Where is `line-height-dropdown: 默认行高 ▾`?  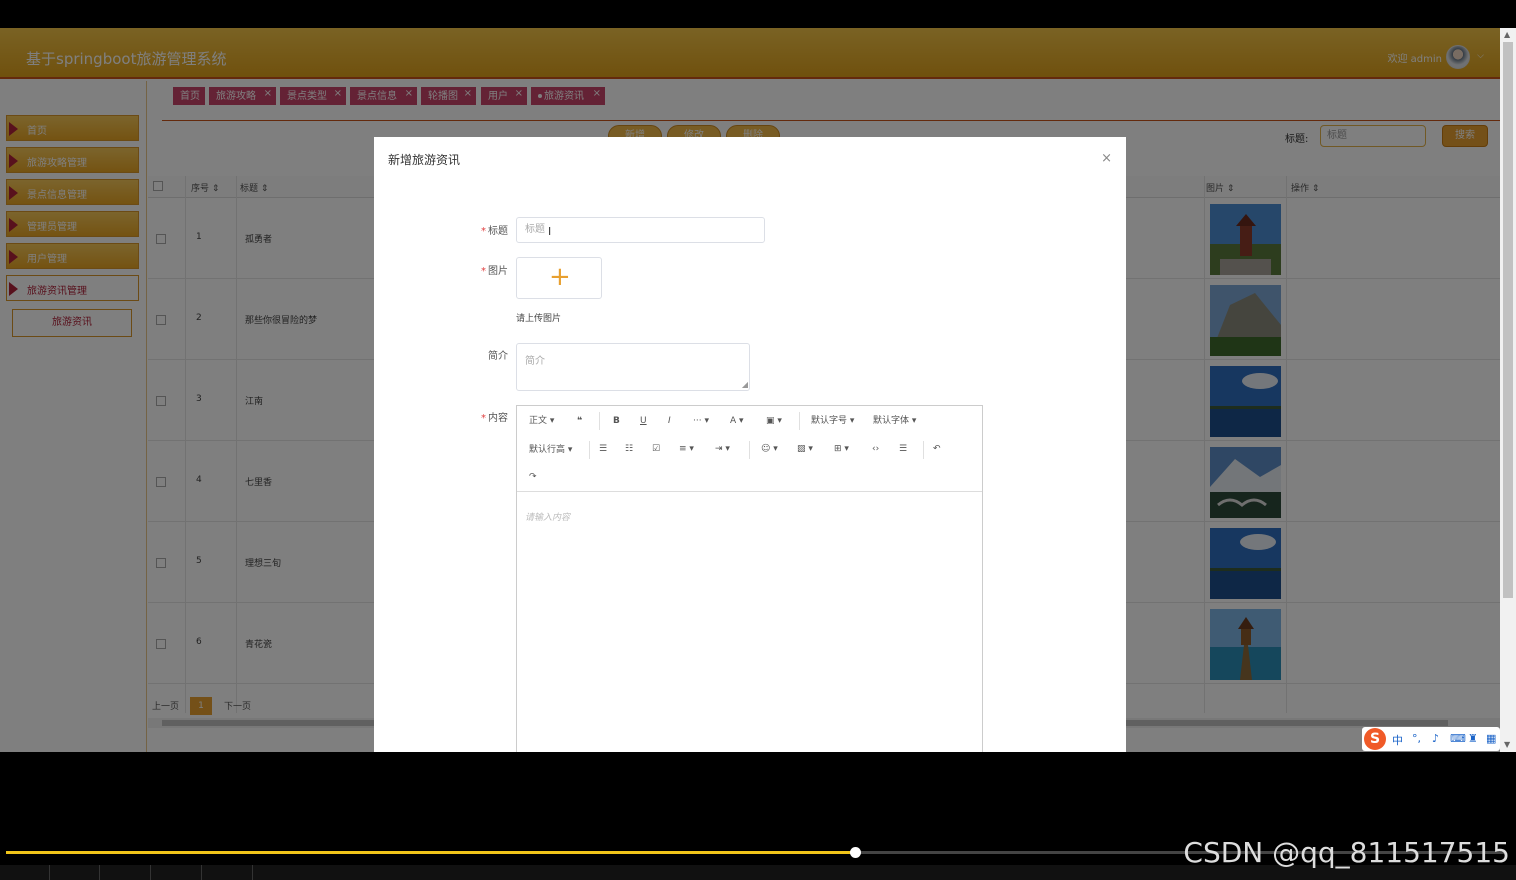
line-height-dropdown: 默认行高 ▾ is located at coordinates (550, 450).